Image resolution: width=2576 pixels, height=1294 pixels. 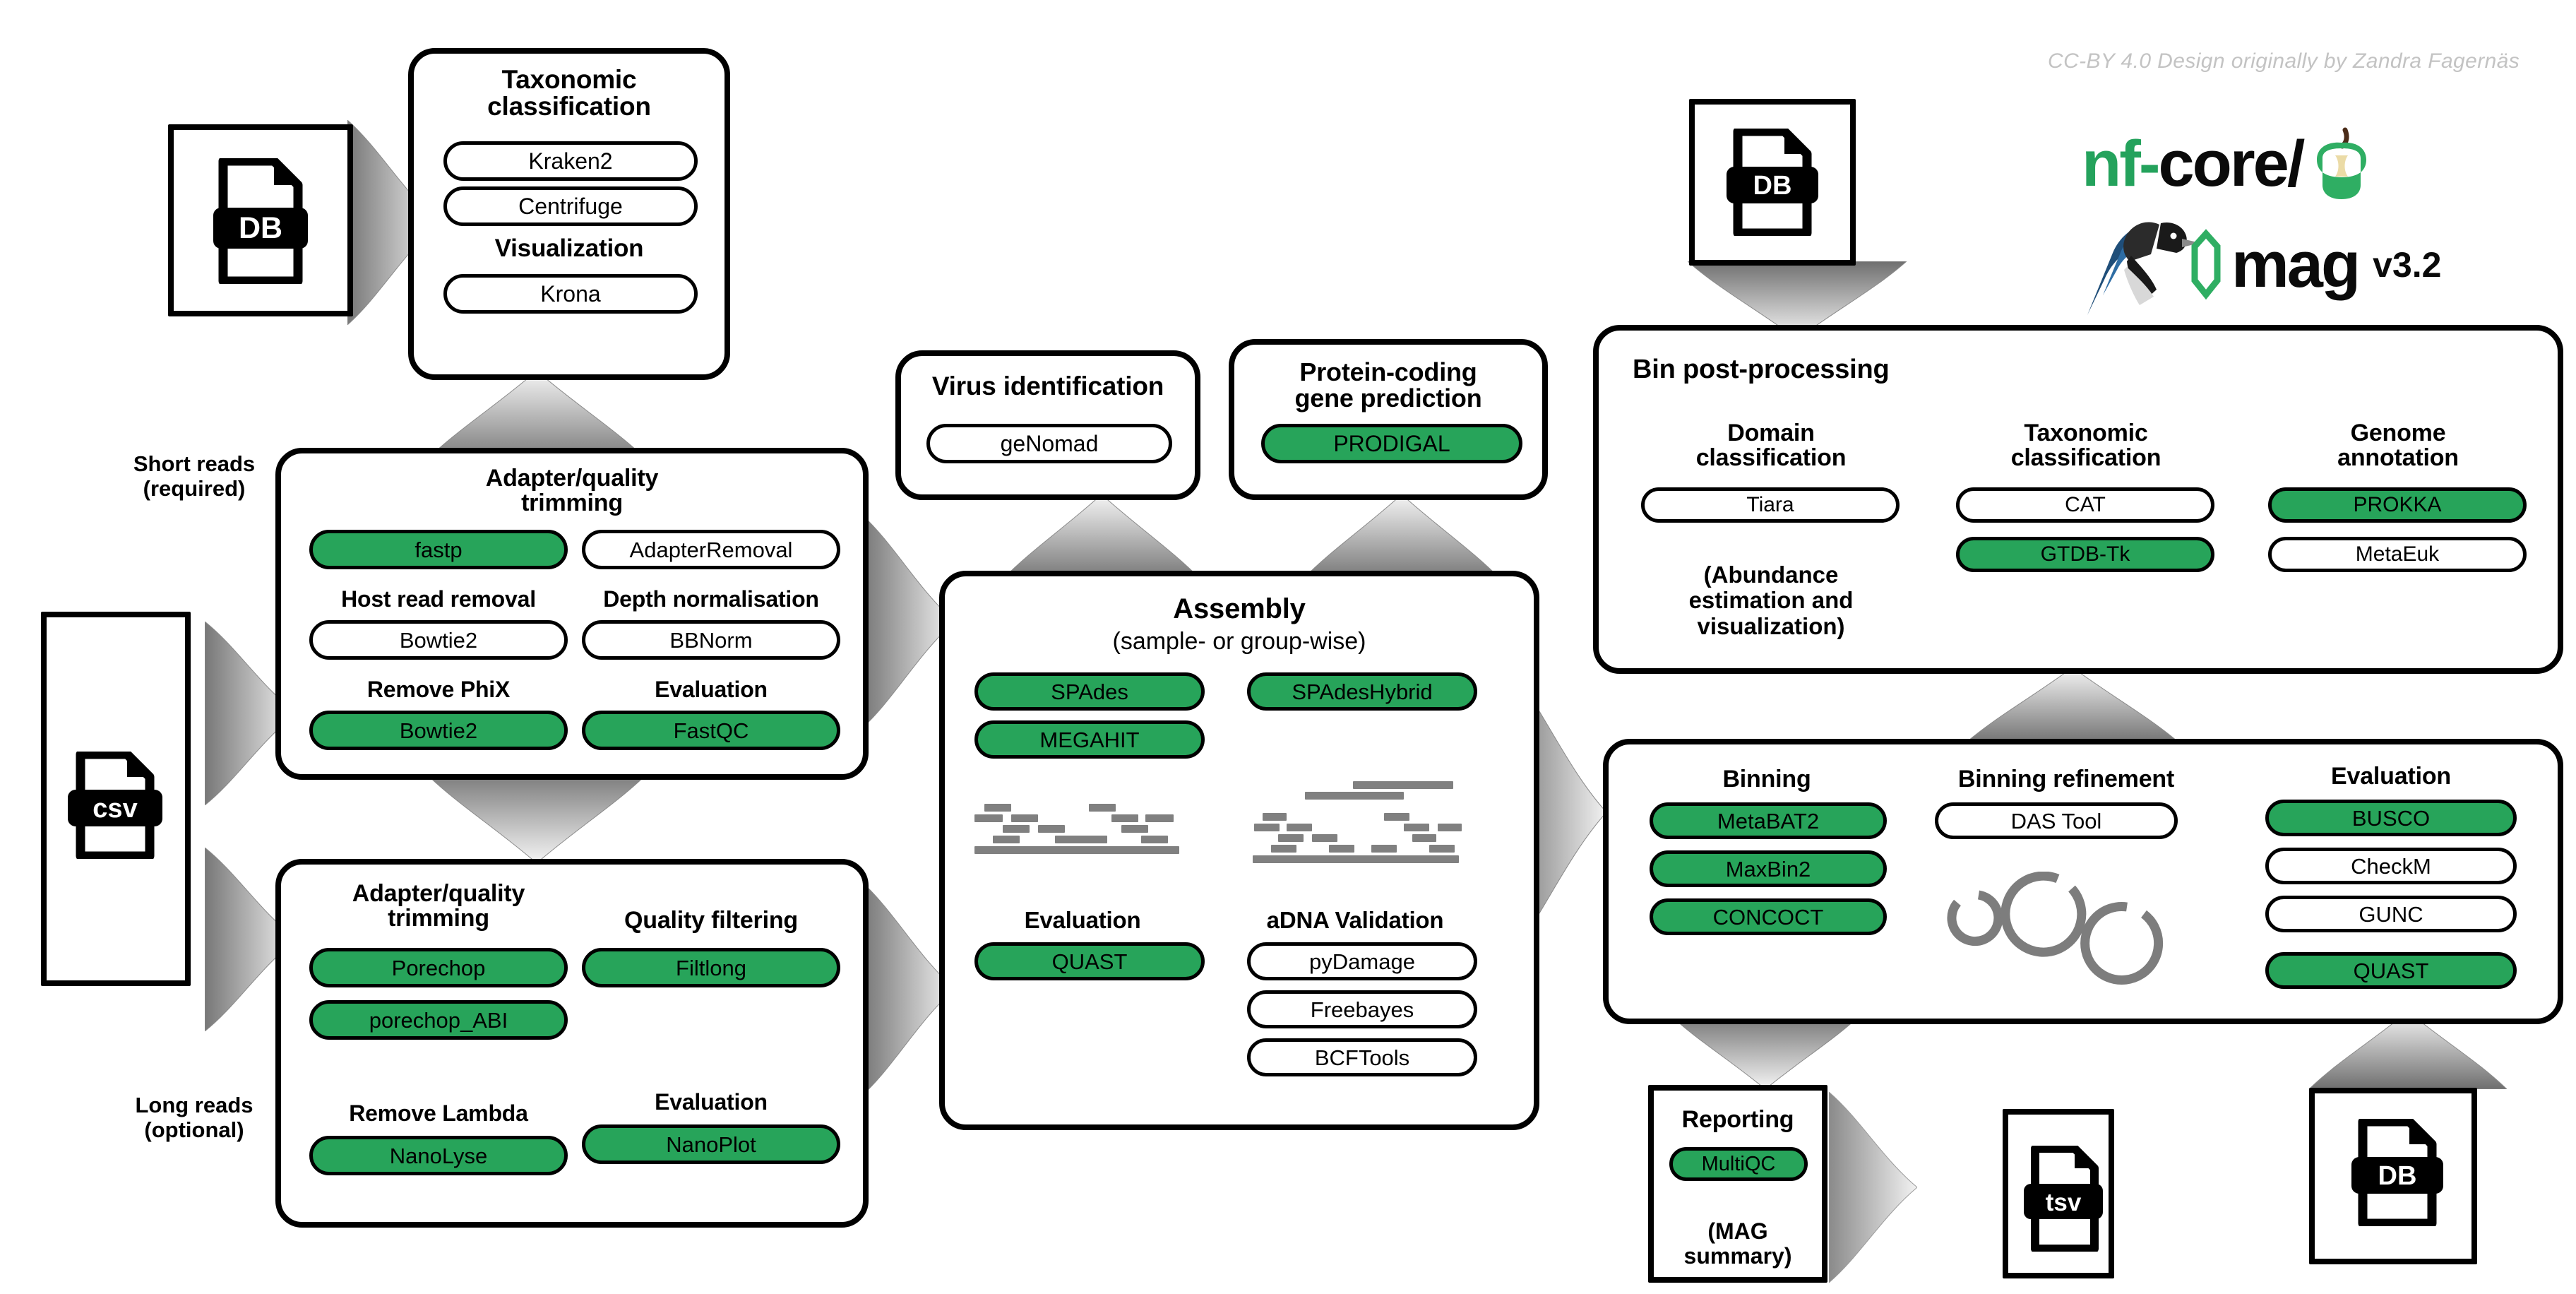 I want to click on input-db-binpost-box: DB, so click(x=1772, y=182).